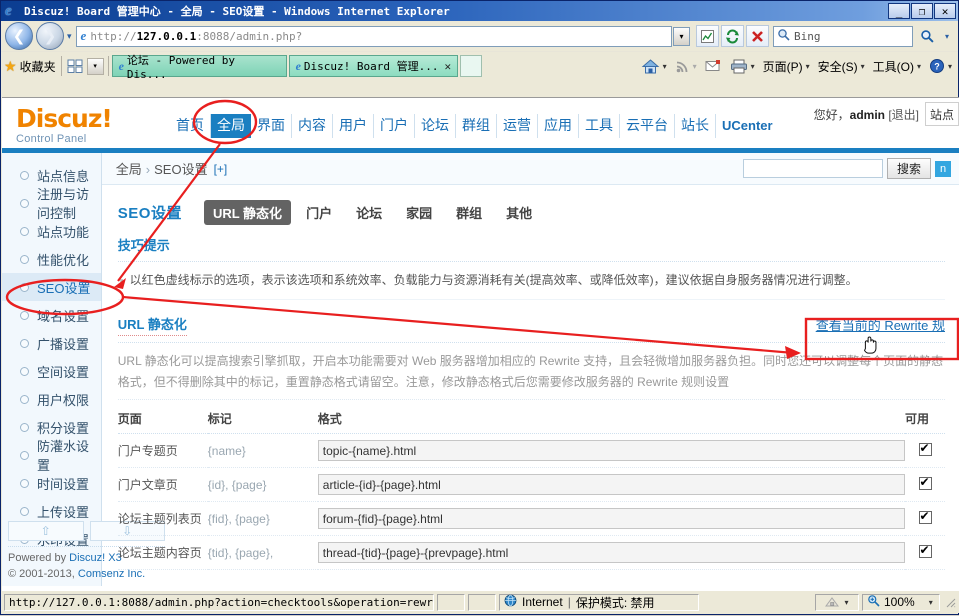 The height and width of the screenshot is (616, 959). I want to click on home-icon: ▾, so click(654, 66).